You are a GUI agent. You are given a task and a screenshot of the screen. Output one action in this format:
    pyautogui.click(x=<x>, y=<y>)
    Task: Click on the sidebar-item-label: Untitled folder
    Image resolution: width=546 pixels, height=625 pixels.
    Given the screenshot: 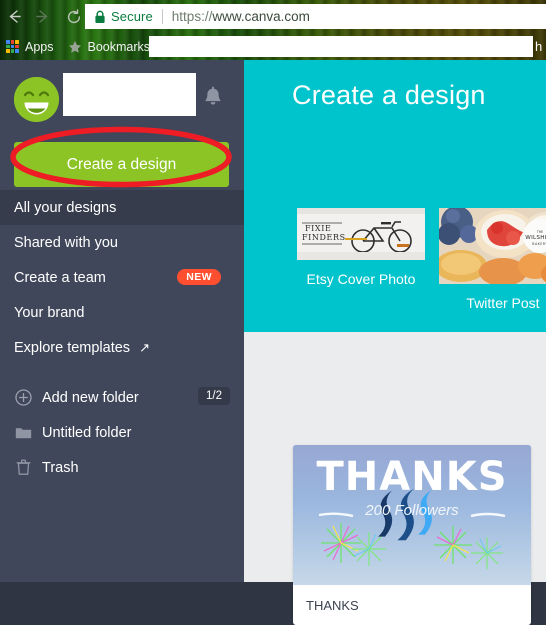 What is the action you would take?
    pyautogui.click(x=87, y=432)
    